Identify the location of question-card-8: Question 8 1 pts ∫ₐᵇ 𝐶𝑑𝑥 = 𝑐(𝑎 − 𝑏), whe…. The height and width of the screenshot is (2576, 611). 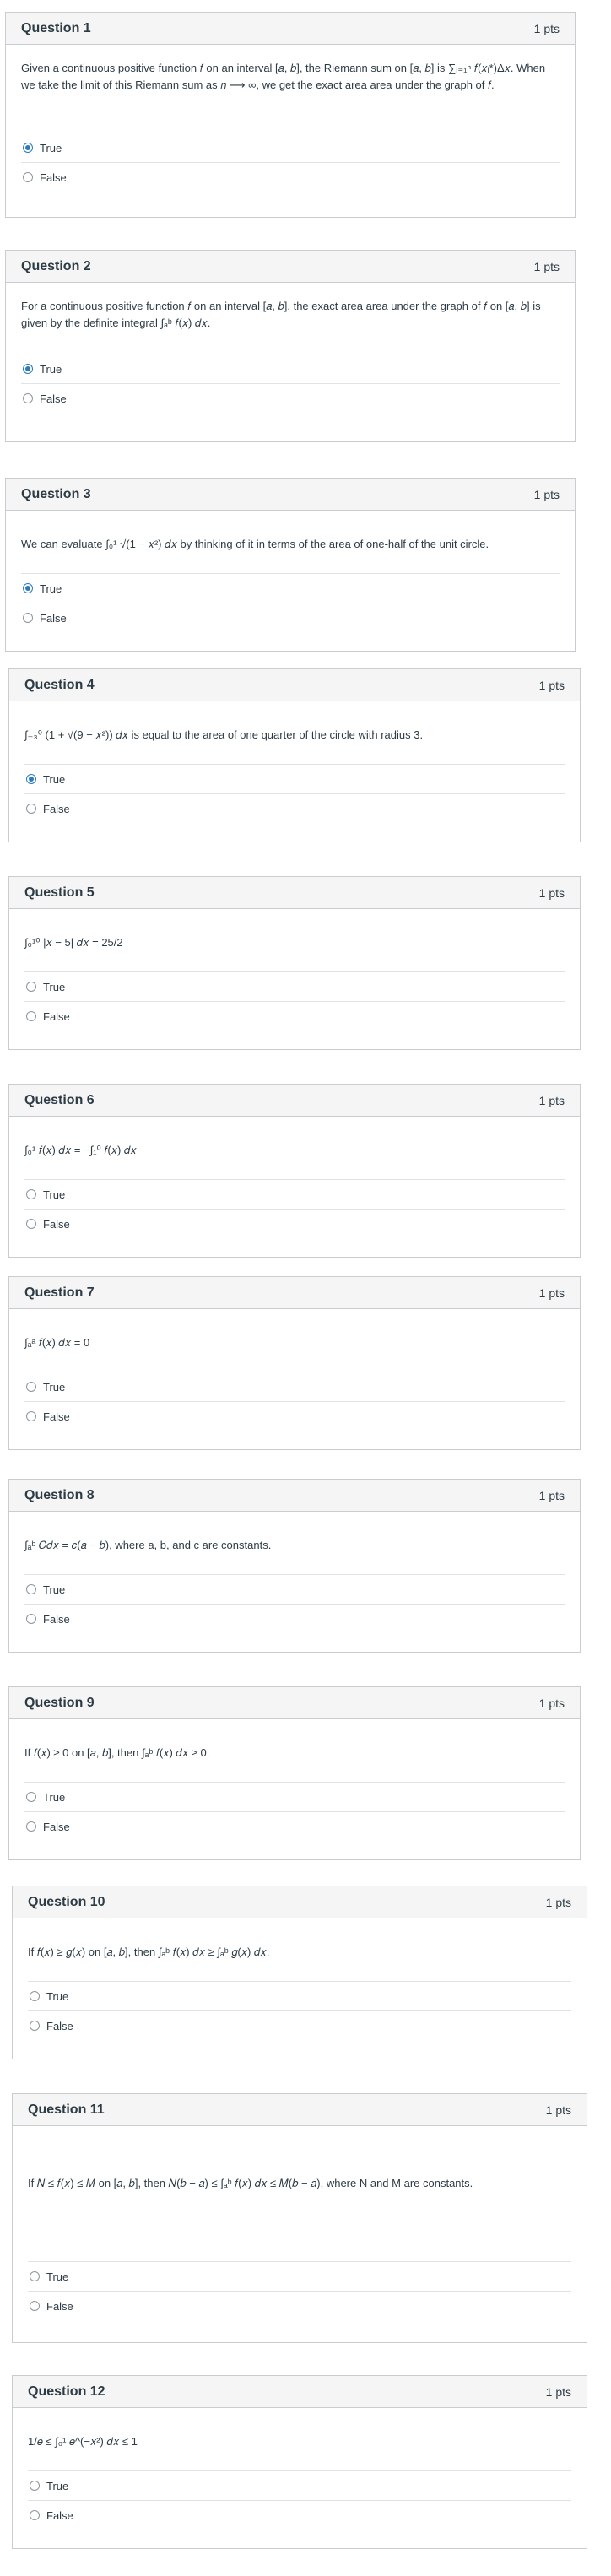
(294, 1566).